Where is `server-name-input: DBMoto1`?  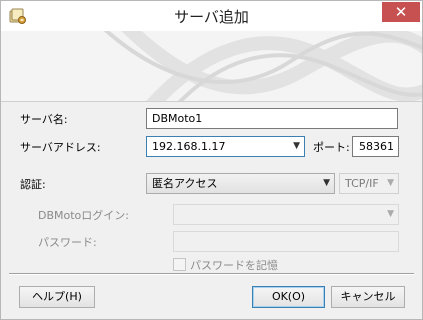 server-name-input: DBMoto1 is located at coordinates (272, 118).